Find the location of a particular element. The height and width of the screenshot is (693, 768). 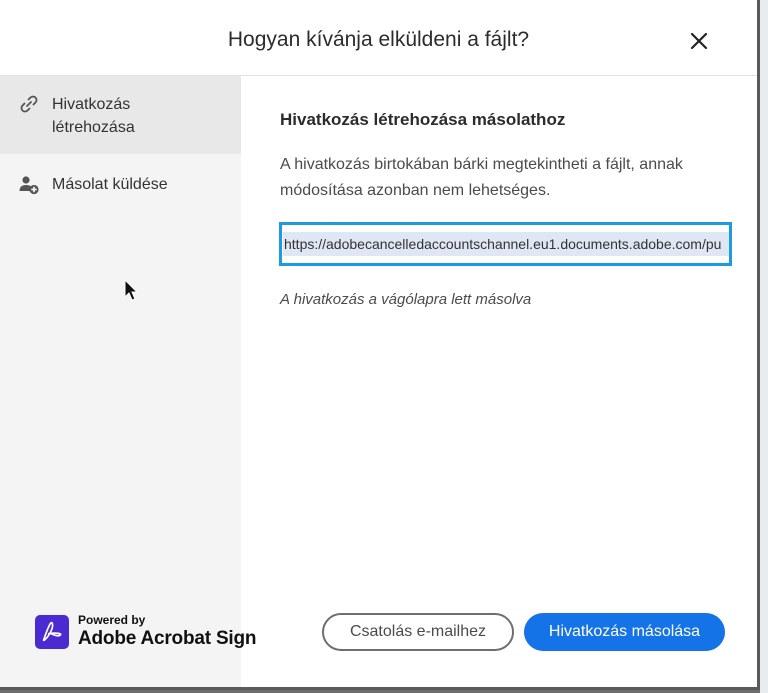

close-icon is located at coordinates (699, 41).